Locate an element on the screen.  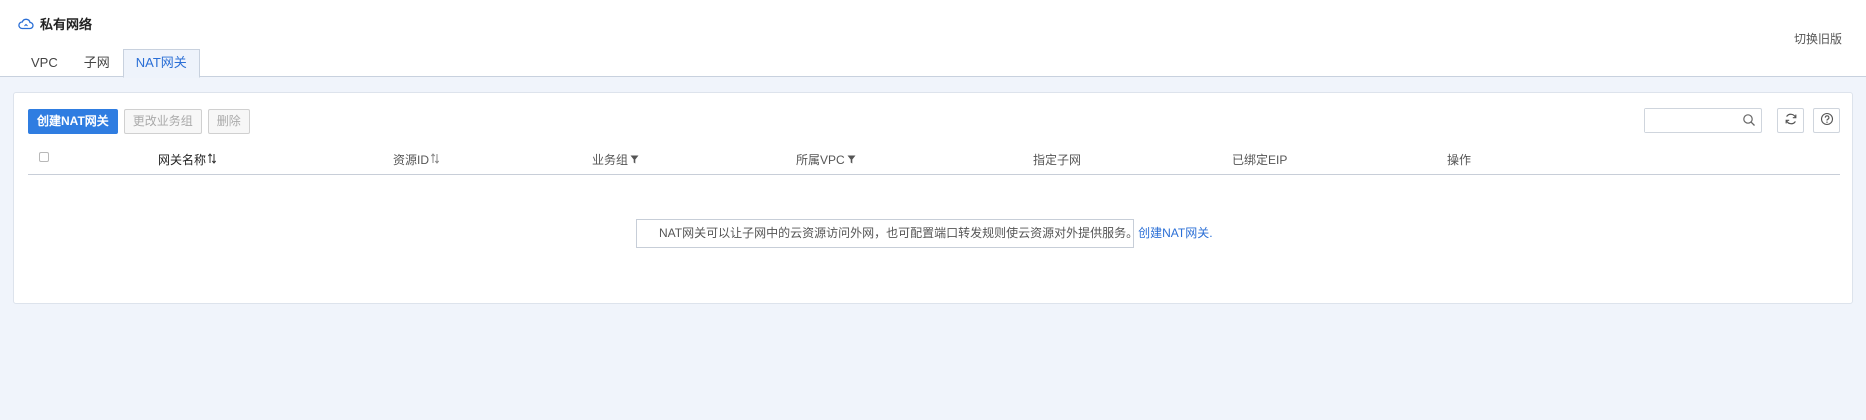
select-all-checkbox is located at coordinates (44, 157).